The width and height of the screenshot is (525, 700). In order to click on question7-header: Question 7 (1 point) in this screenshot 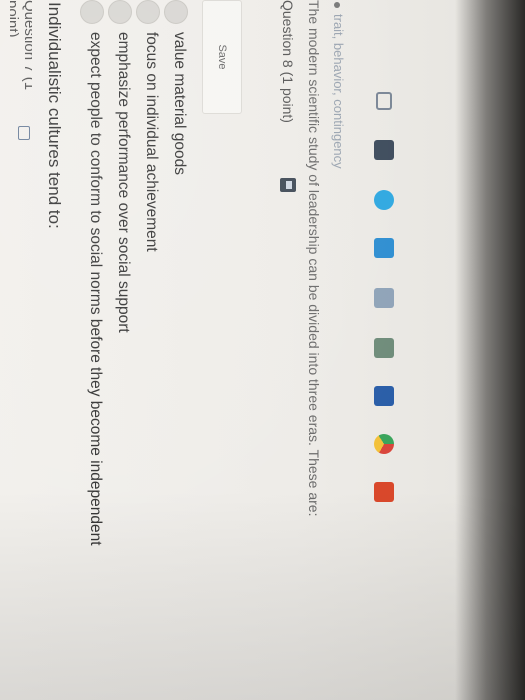, I will do `click(21, 45)`.